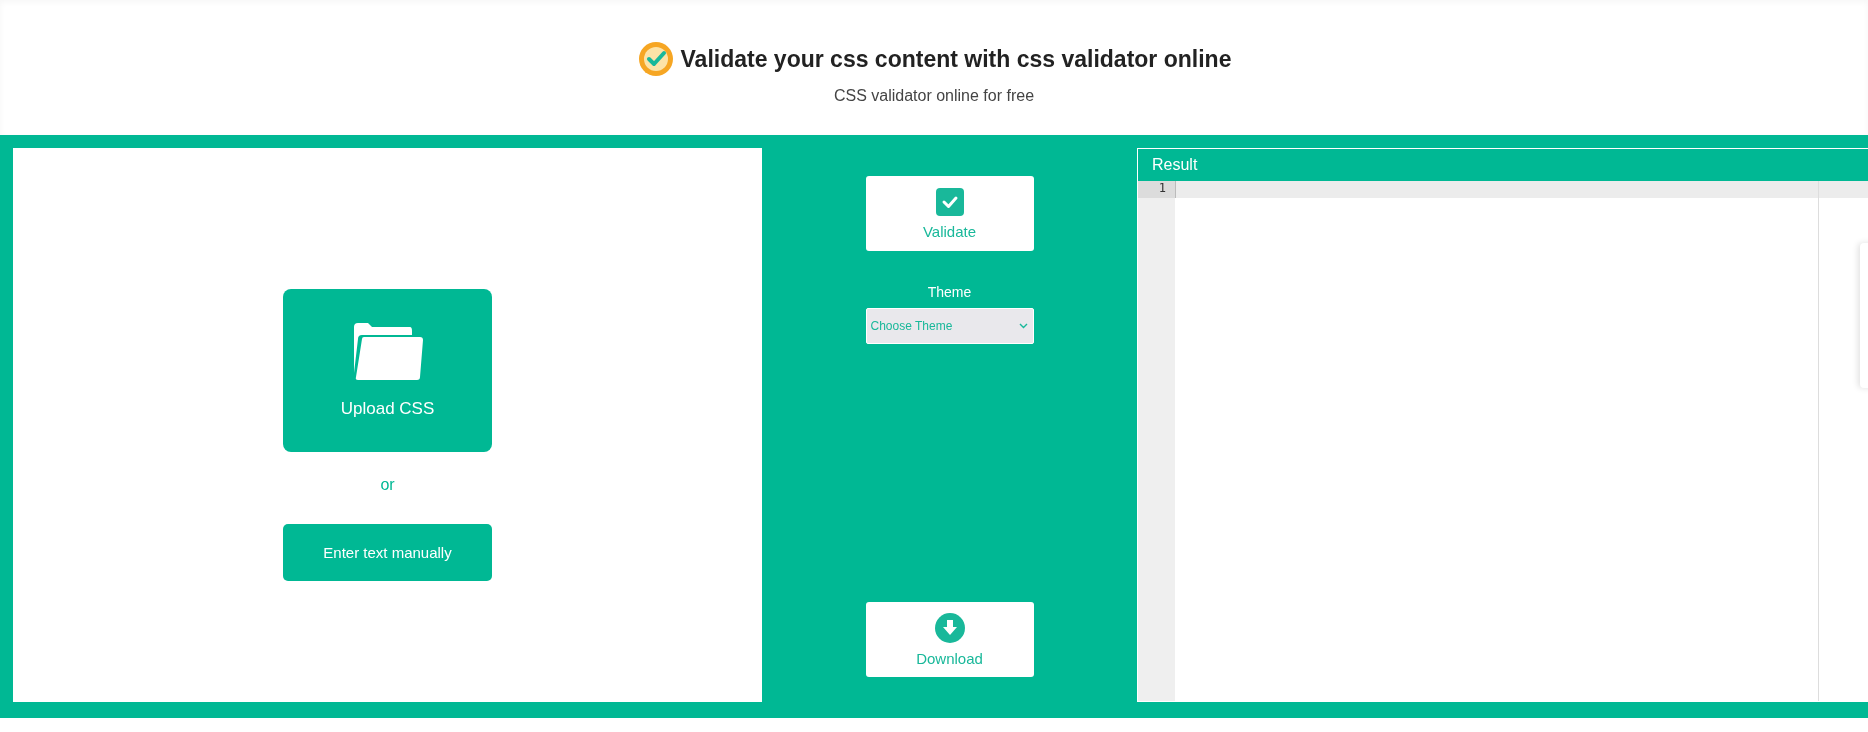 This screenshot has width=1868, height=732. Describe the element at coordinates (387, 552) in the screenshot. I see `enter-text-button: Enter text manually` at that location.